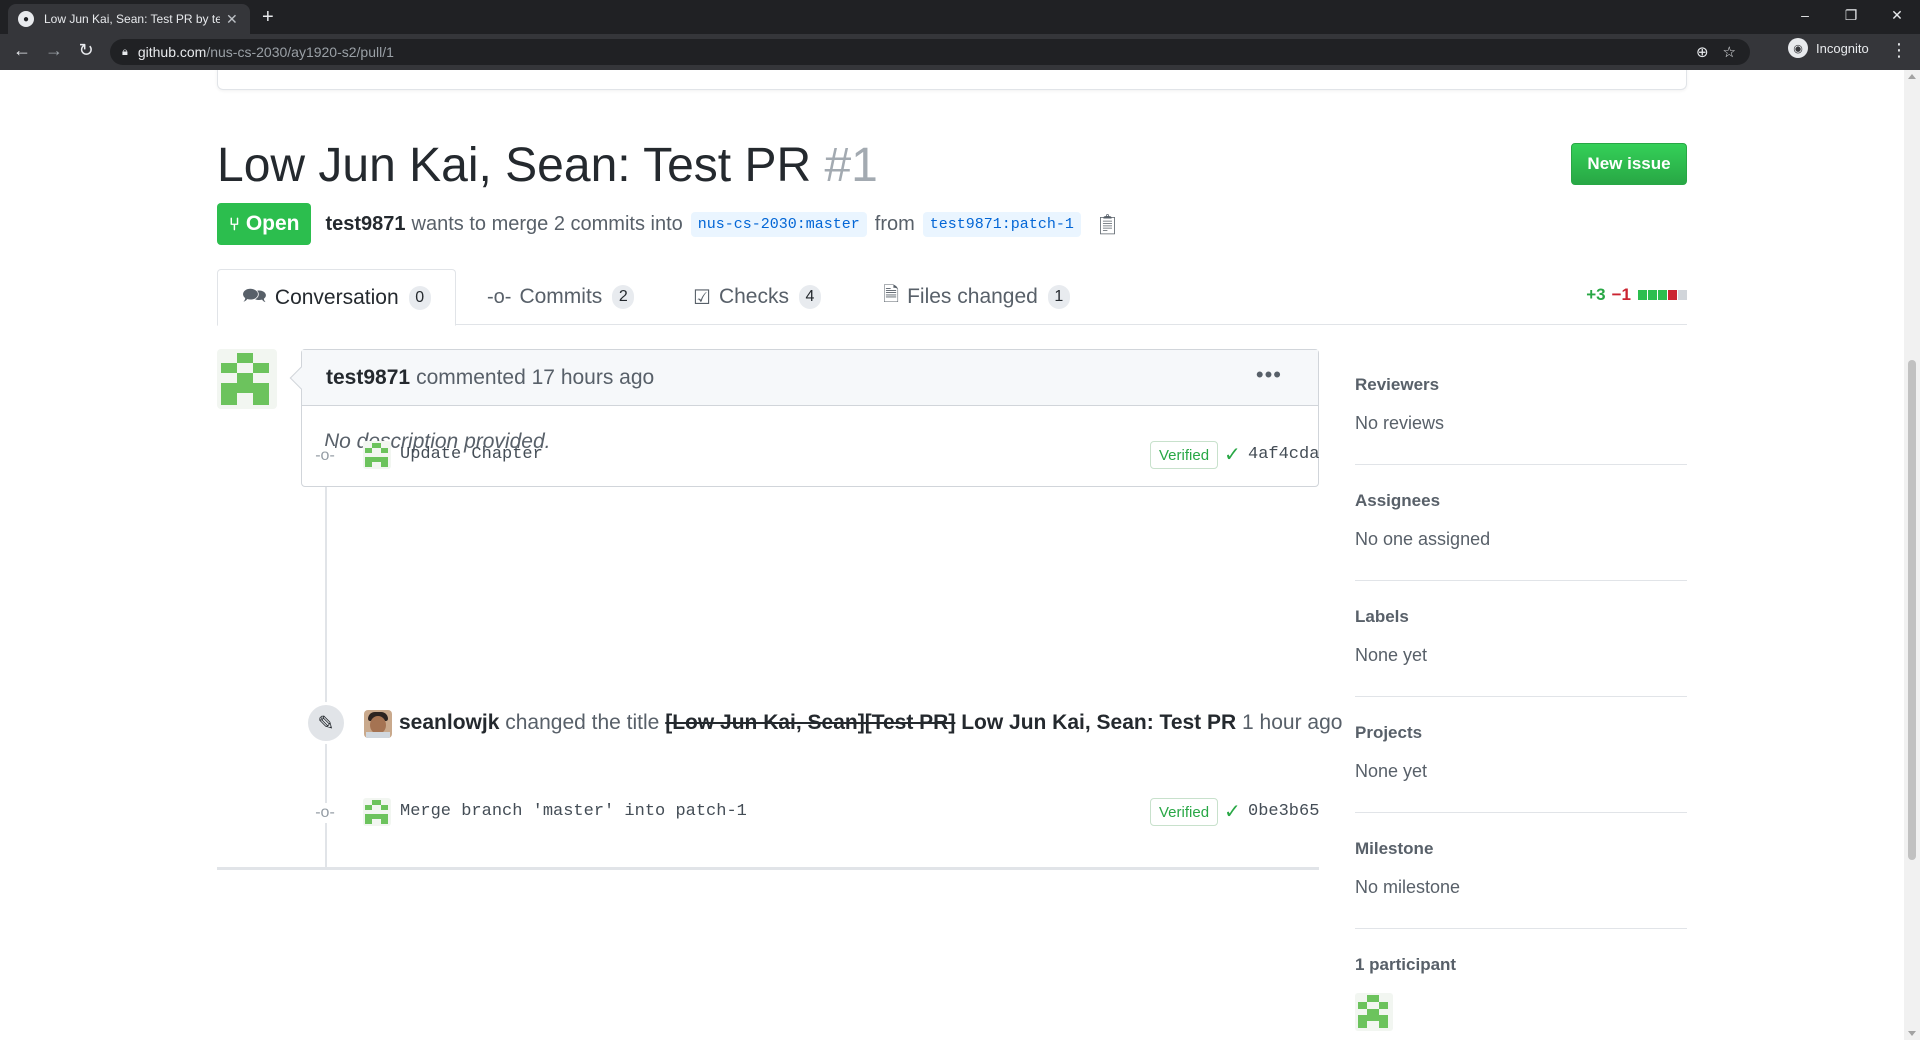  Describe the element at coordinates (1423, 539) in the screenshot. I see `sidebar-section-value: No one assigned` at that location.